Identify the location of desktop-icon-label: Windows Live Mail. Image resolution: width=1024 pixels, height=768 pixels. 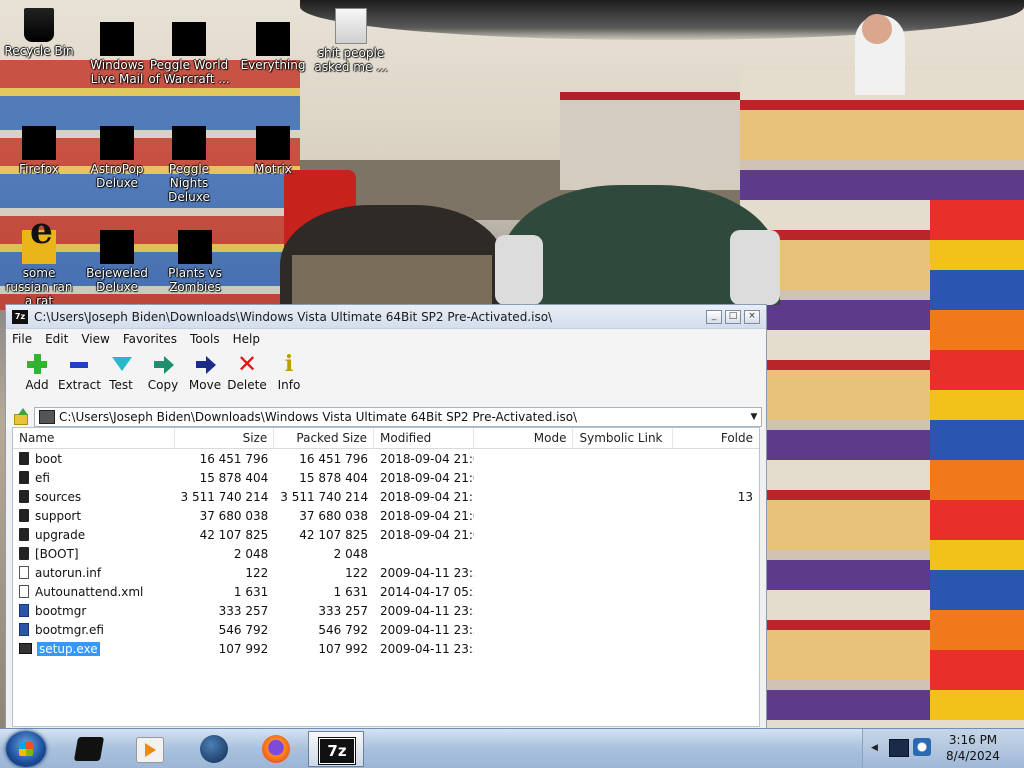
(117, 72).